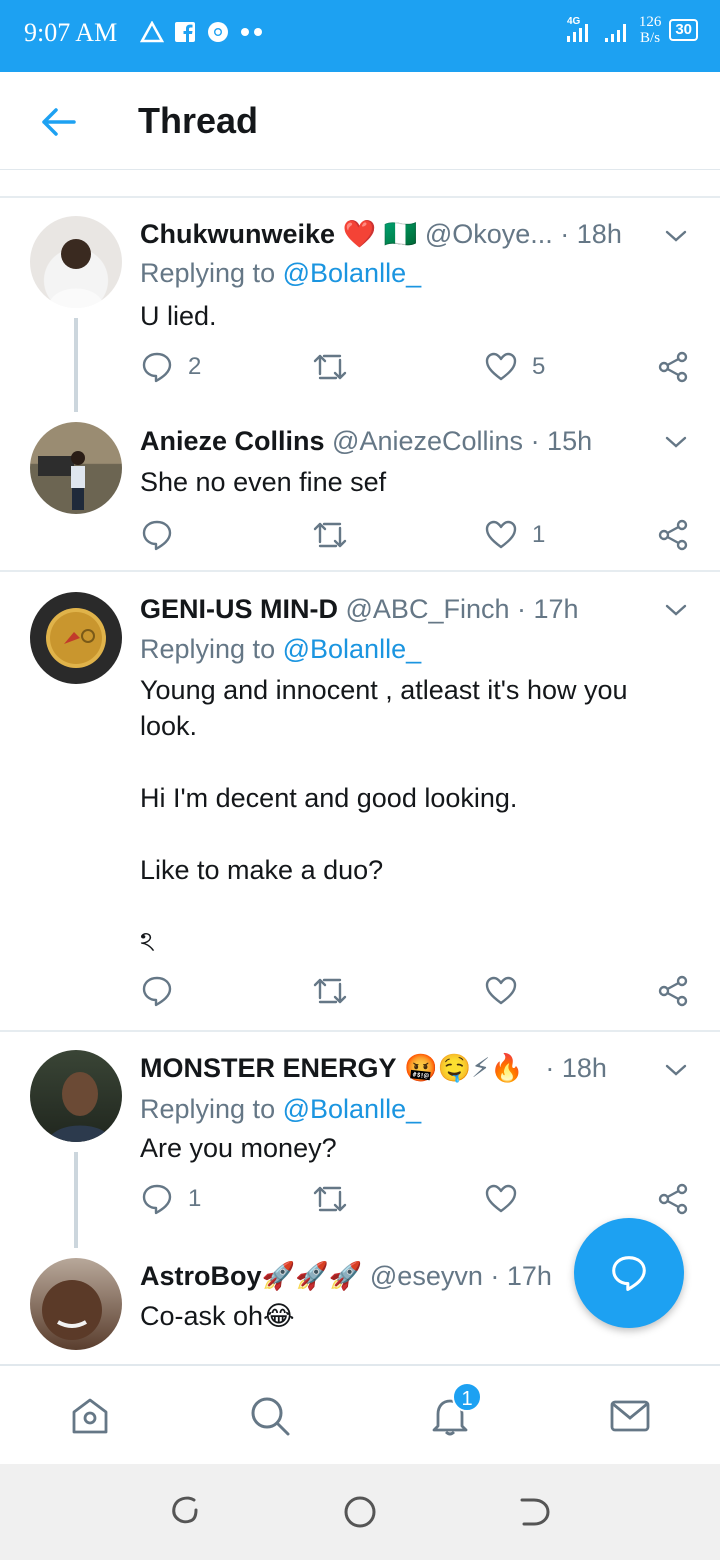 This screenshot has height=1560, width=720. I want to click on recent-apps-icon, so click(186, 1510).